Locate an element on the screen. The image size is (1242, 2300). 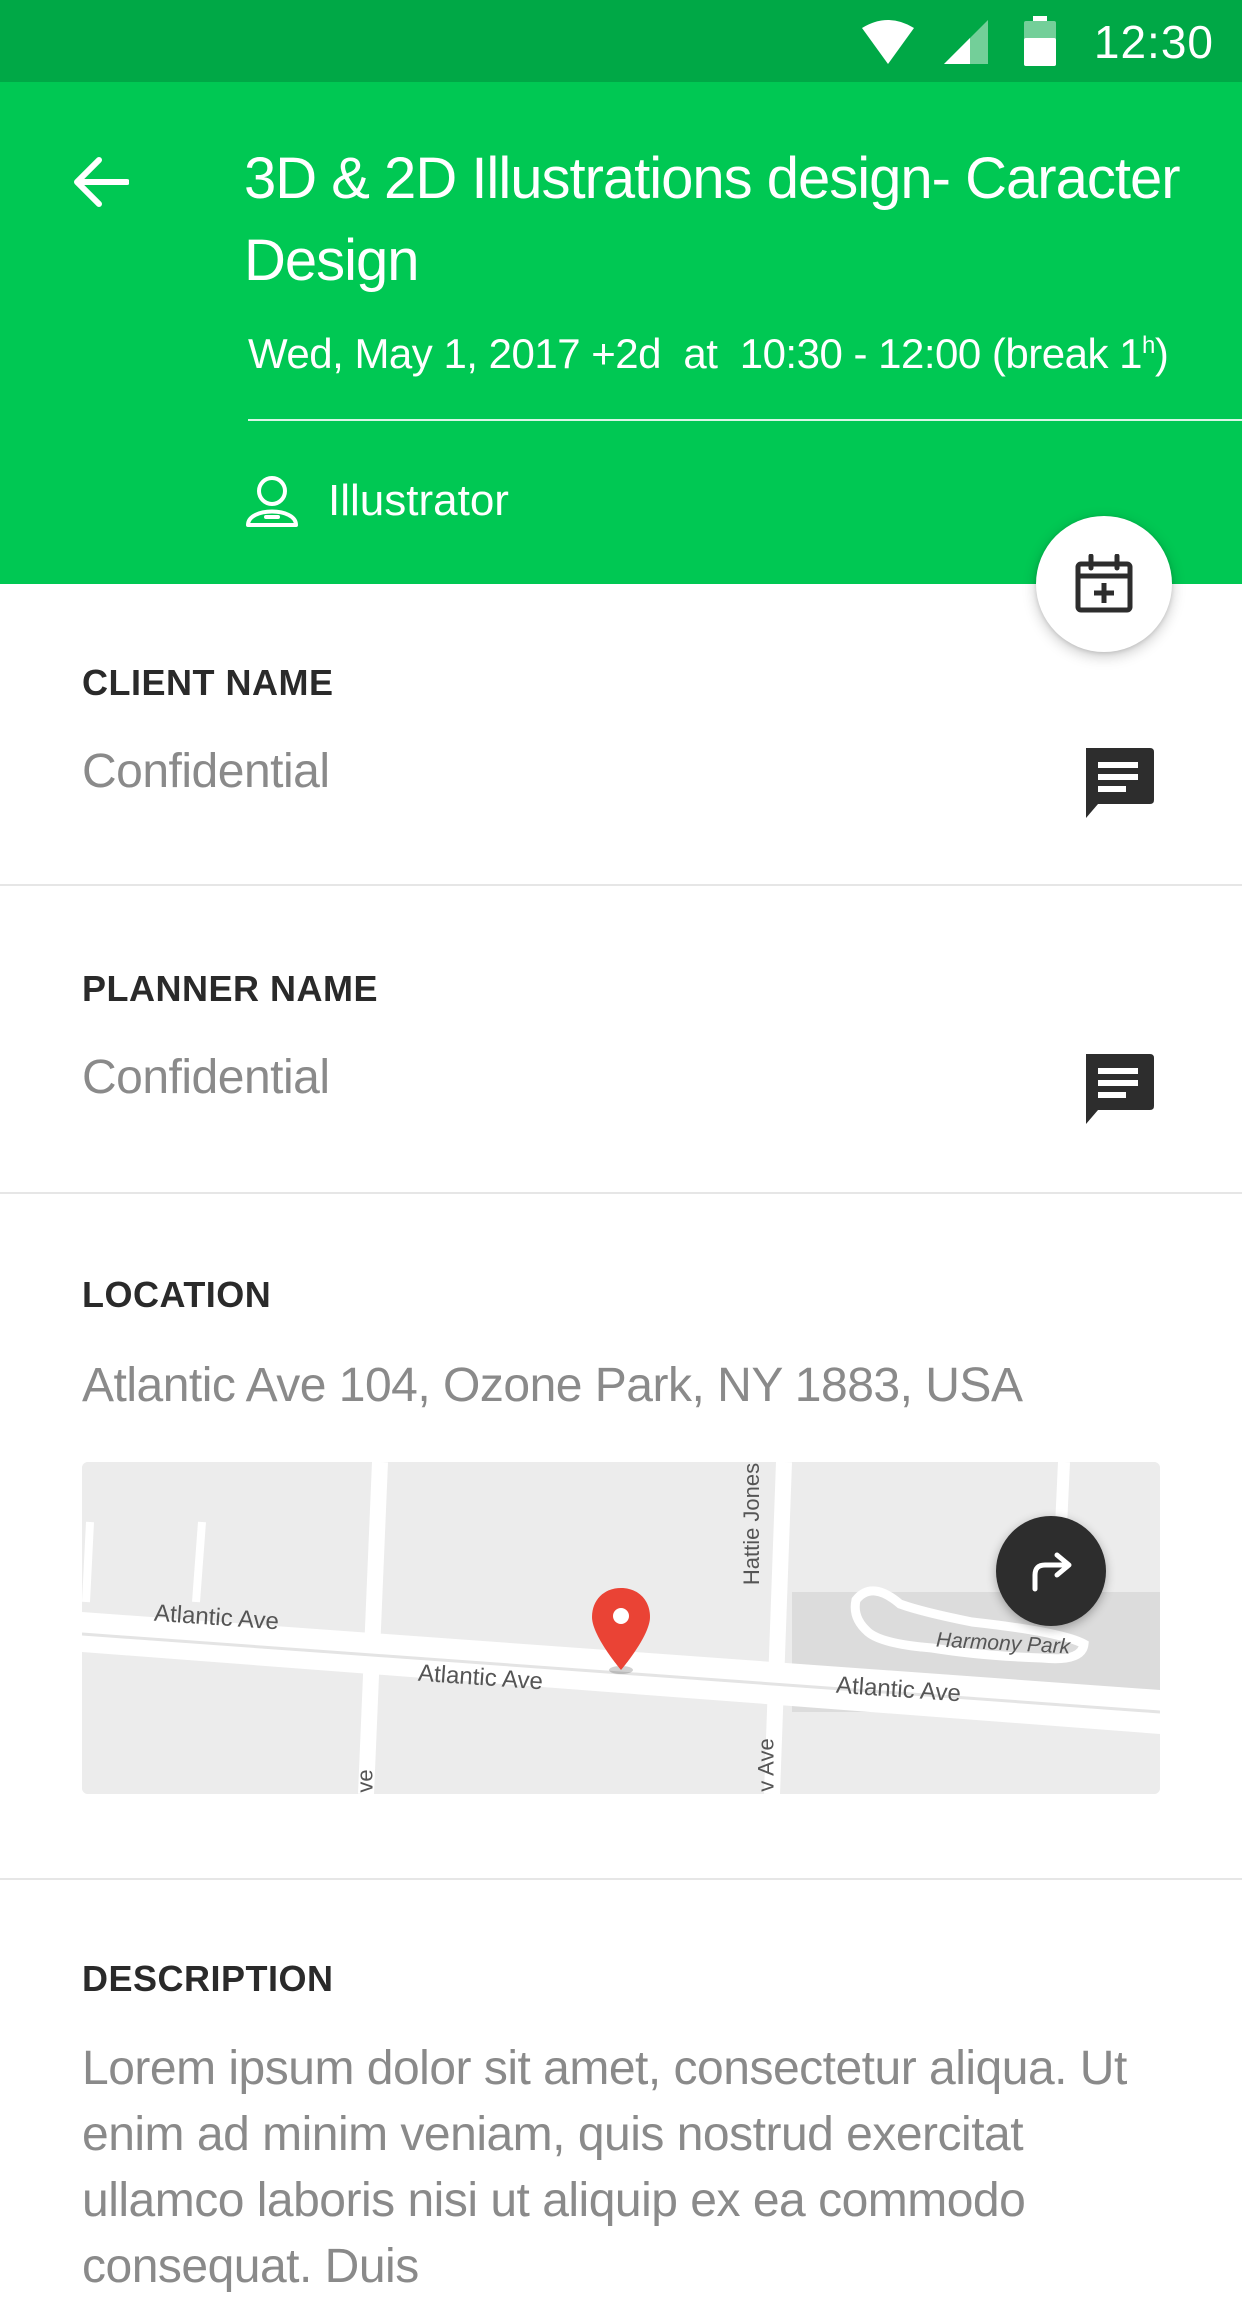
status-bar: 12:30 is located at coordinates (621, 41).